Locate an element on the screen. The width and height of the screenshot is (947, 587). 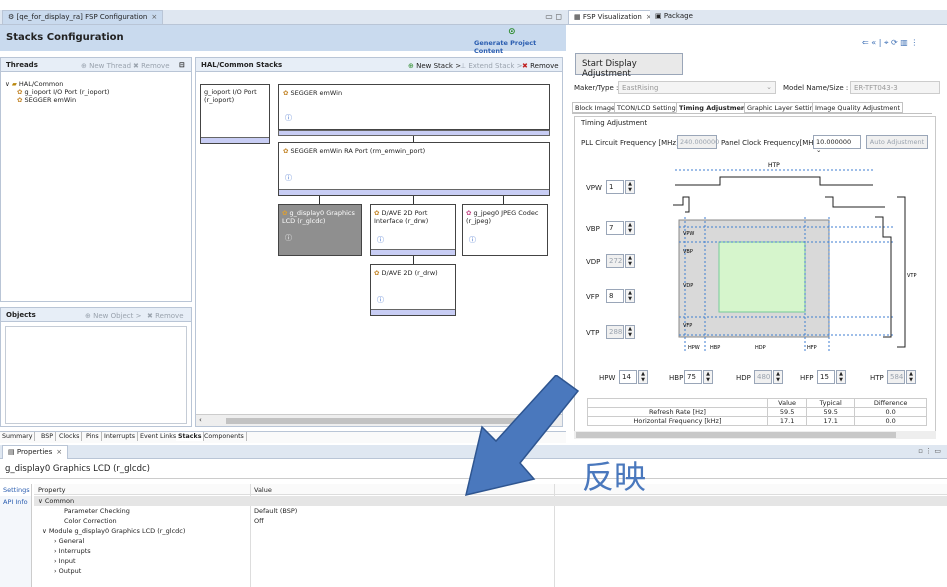
minimize-maximize-icon: ▭ ◻ is located at coordinates (553, 16).